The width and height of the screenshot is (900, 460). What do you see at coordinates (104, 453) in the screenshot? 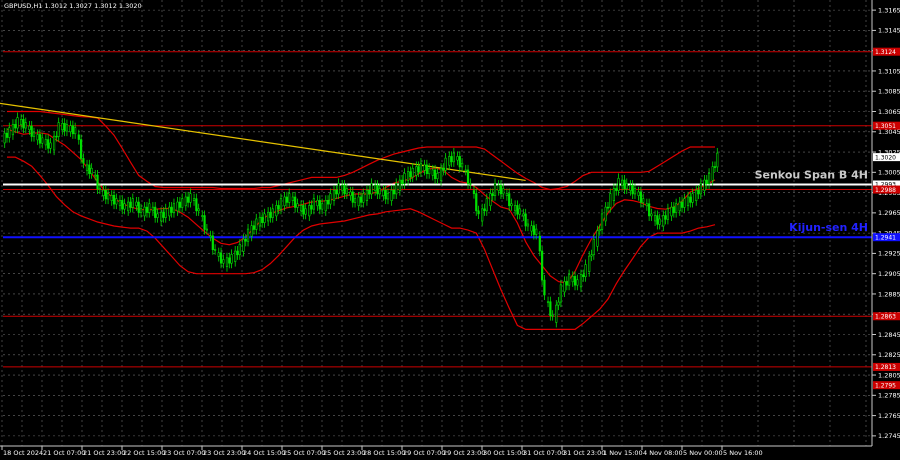
I see `x-tick-label: 21 Oct 23:00` at bounding box center [104, 453].